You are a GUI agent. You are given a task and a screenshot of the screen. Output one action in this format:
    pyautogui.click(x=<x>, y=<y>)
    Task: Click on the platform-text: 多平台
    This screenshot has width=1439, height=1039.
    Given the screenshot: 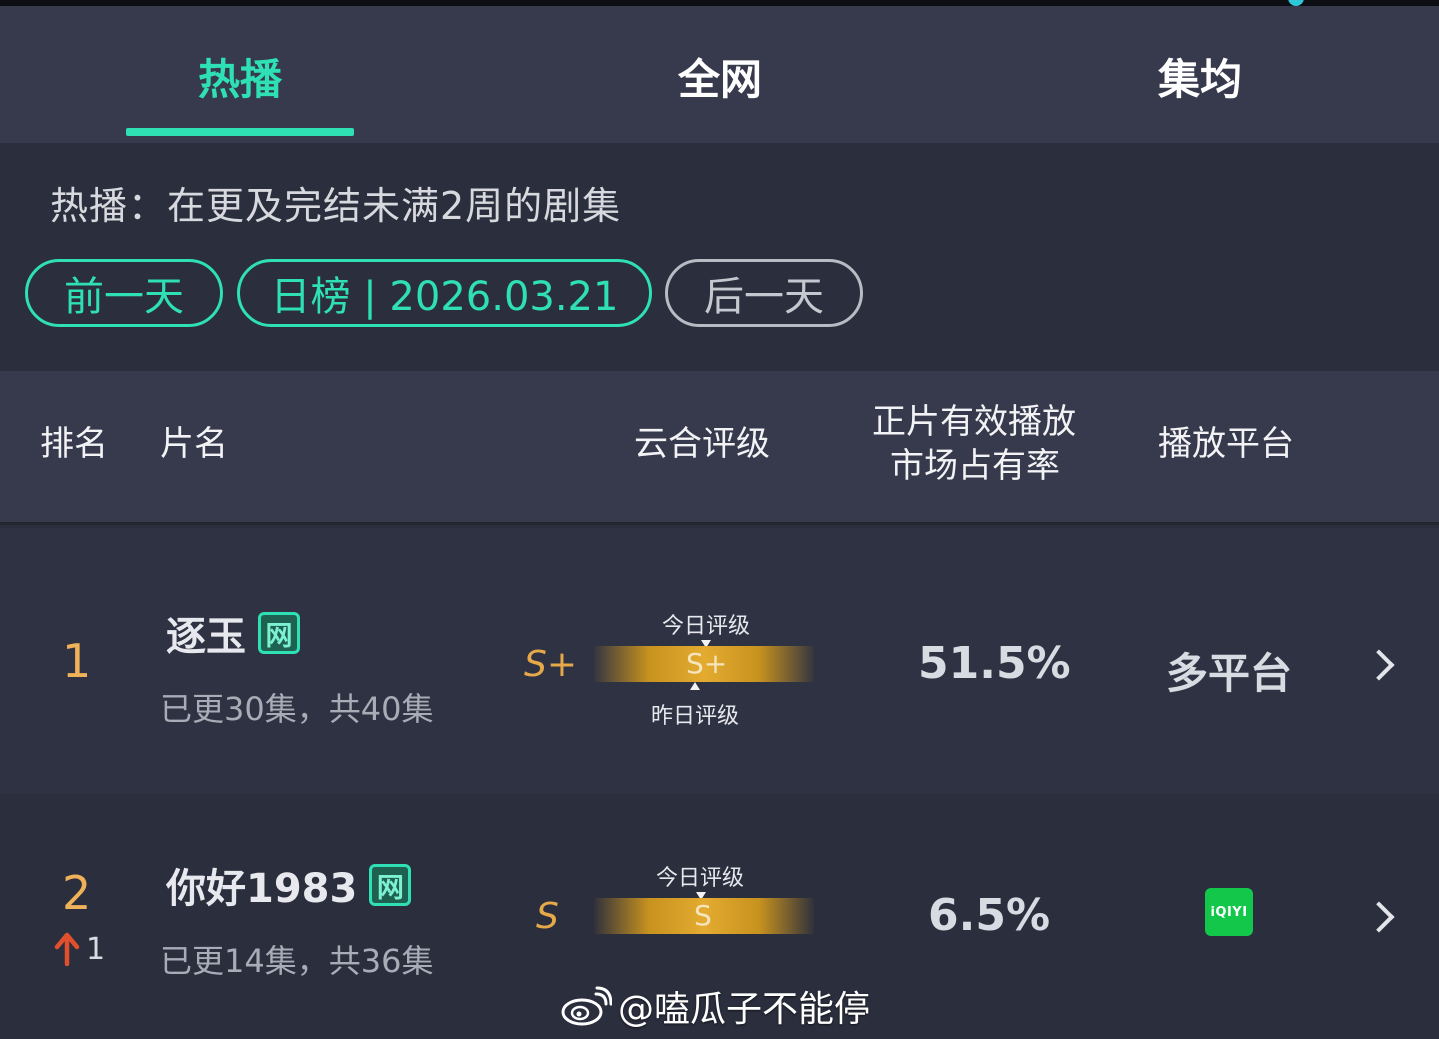 What is the action you would take?
    pyautogui.click(x=1229, y=673)
    